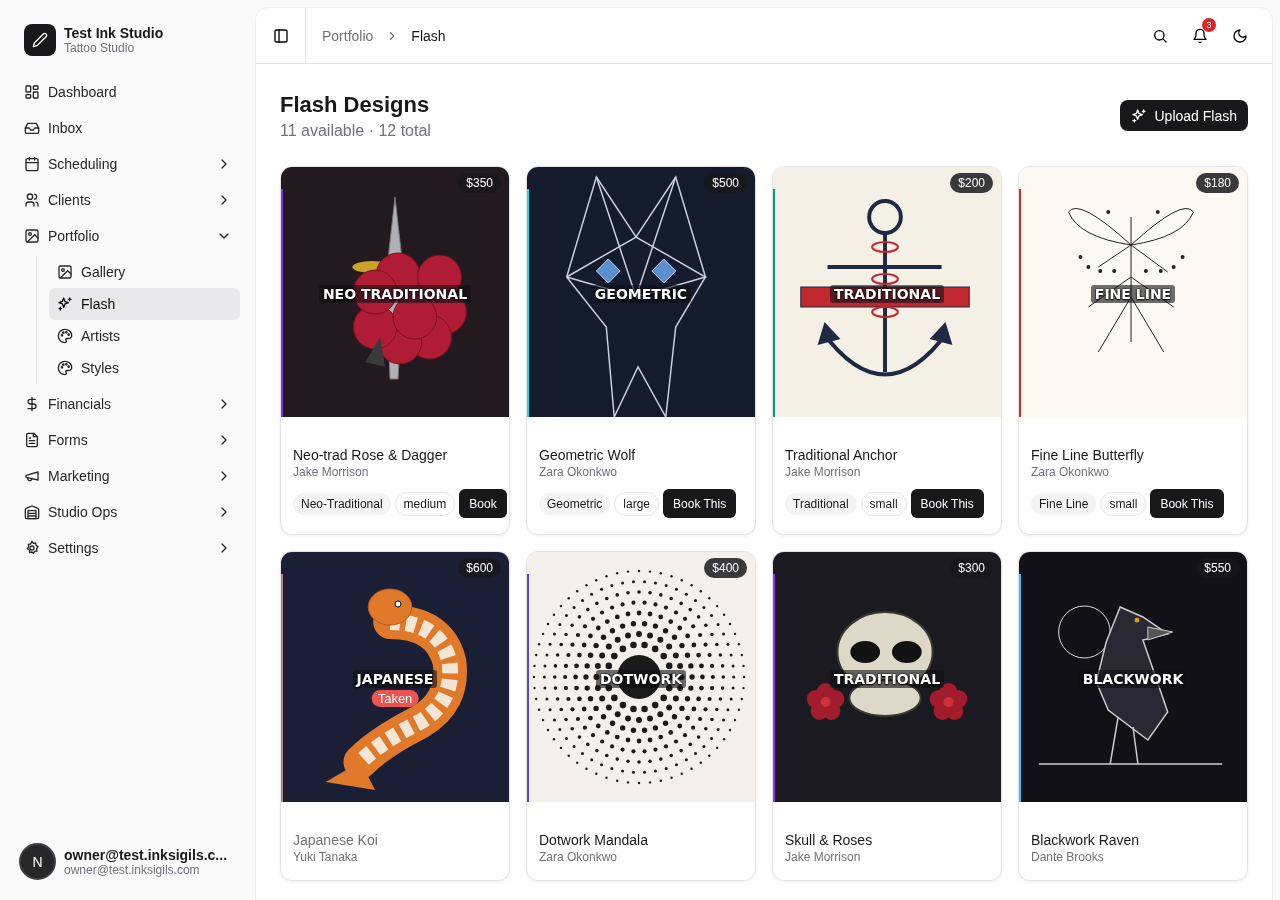 Image resolution: width=1280 pixels, height=900 pixels. What do you see at coordinates (971, 183) in the screenshot?
I see `price-badge: $200` at bounding box center [971, 183].